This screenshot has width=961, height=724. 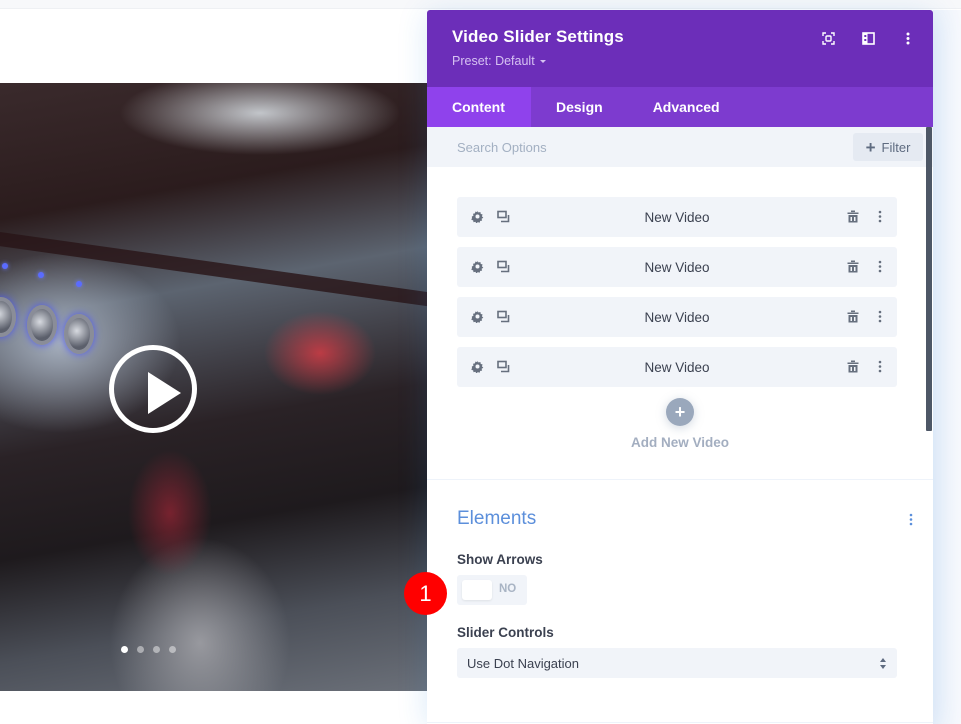 What do you see at coordinates (479, 107) in the screenshot?
I see `tab-content: Content` at bounding box center [479, 107].